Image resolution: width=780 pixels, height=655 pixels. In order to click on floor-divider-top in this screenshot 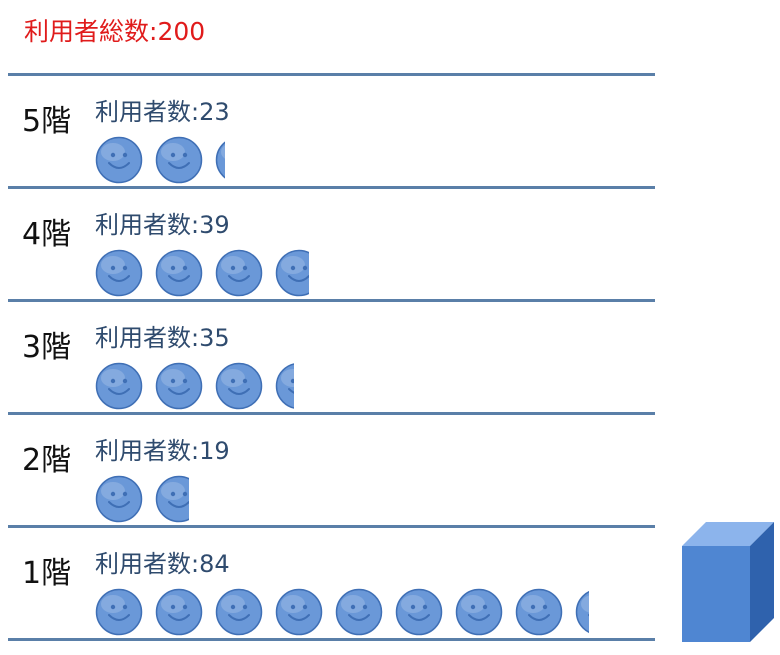, I will do `click(331, 74)`.